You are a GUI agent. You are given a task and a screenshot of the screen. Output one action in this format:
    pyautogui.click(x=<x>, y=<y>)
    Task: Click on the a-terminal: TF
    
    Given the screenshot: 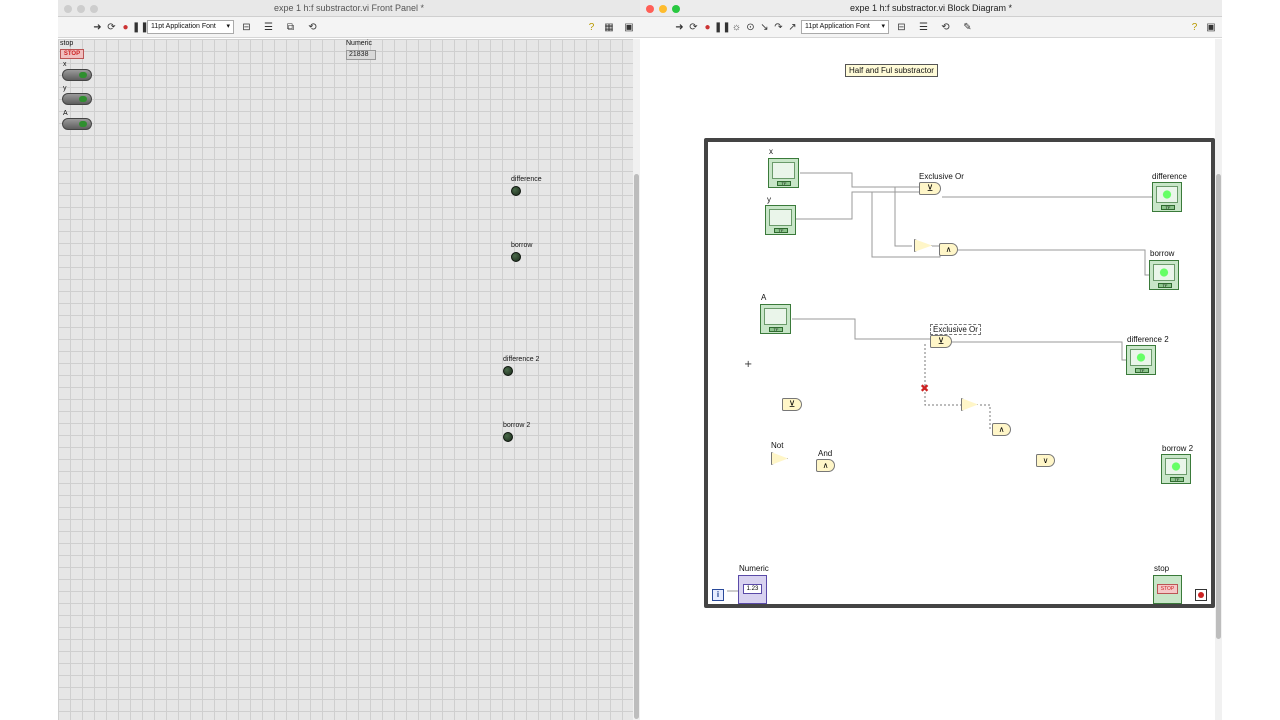 What is the action you would take?
    pyautogui.click(x=775, y=319)
    